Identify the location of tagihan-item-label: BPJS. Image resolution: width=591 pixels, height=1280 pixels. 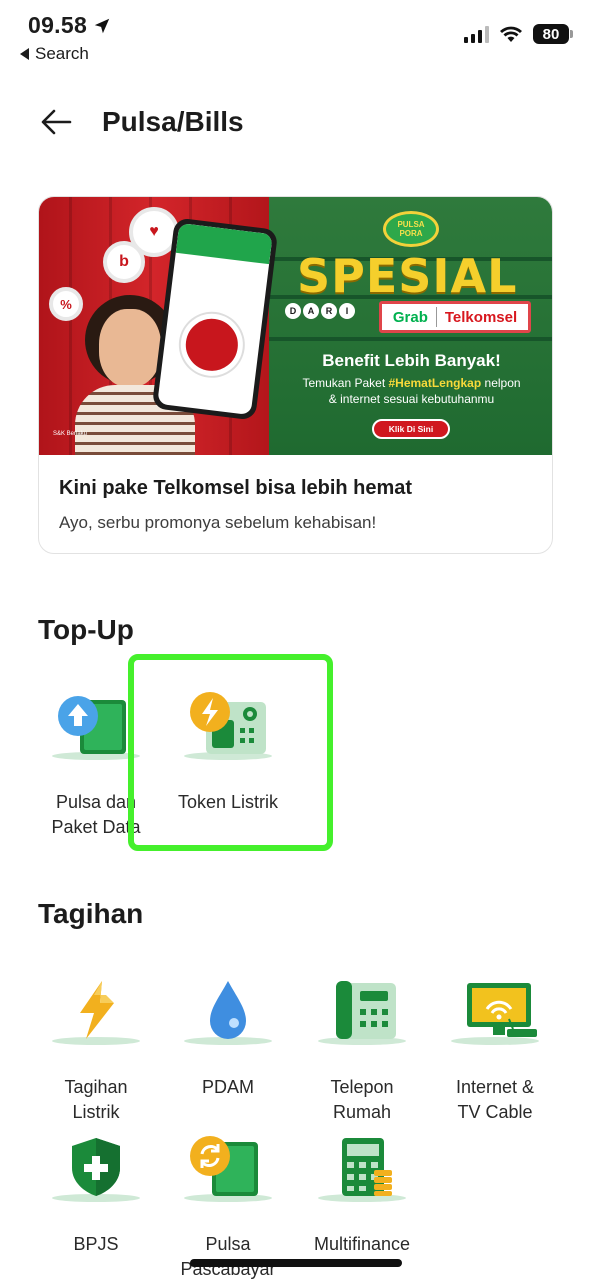
(96, 1244).